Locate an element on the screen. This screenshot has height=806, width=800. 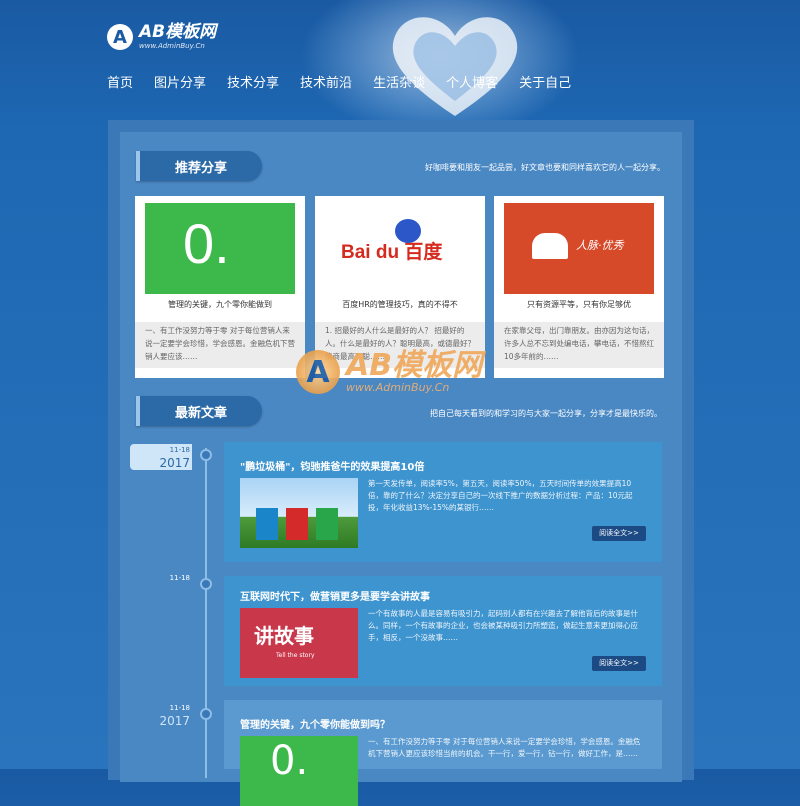
post-thumb-recycle-bins is located at coordinates (299, 513).